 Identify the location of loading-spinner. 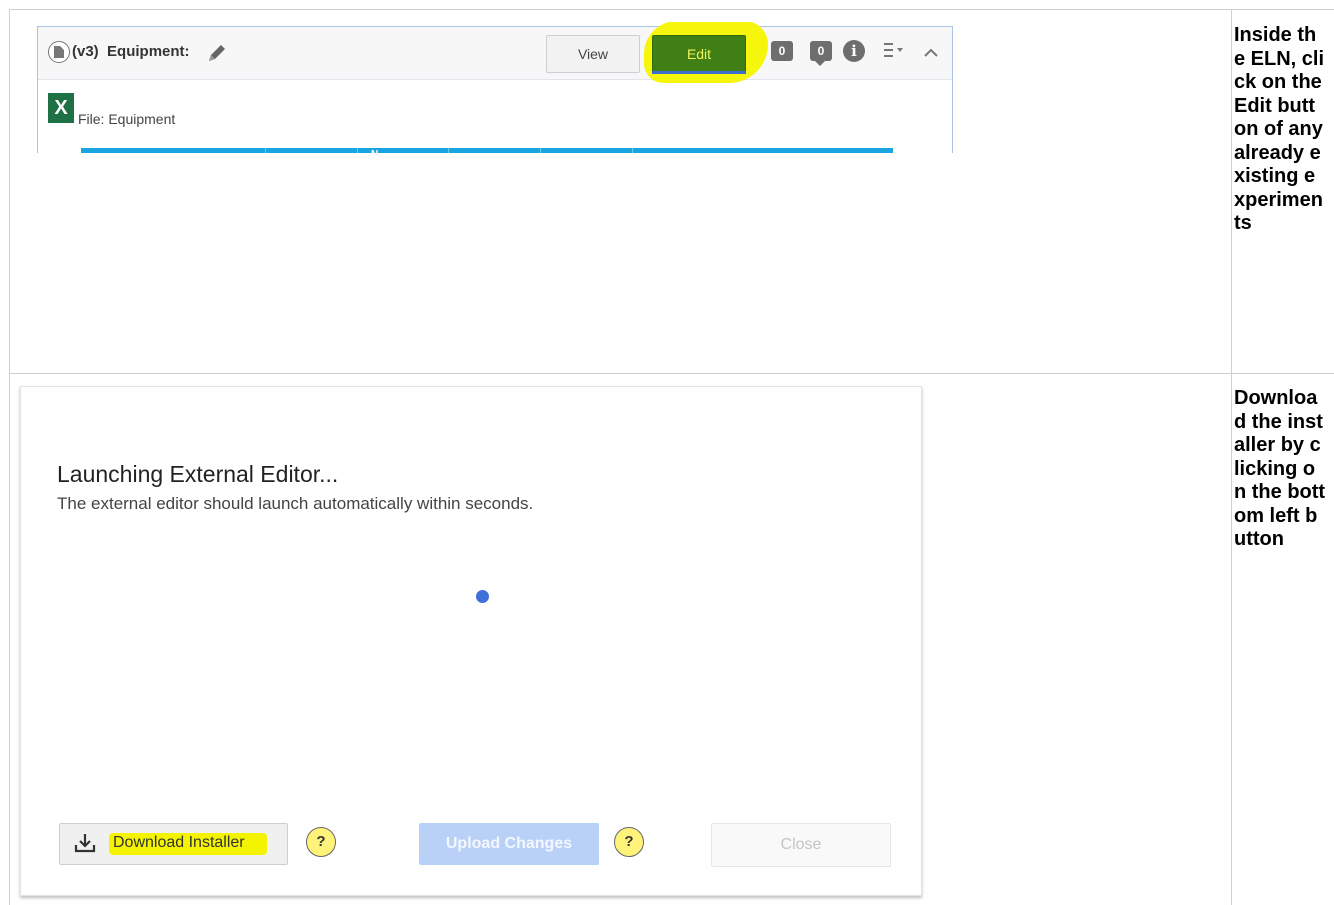
(482, 596).